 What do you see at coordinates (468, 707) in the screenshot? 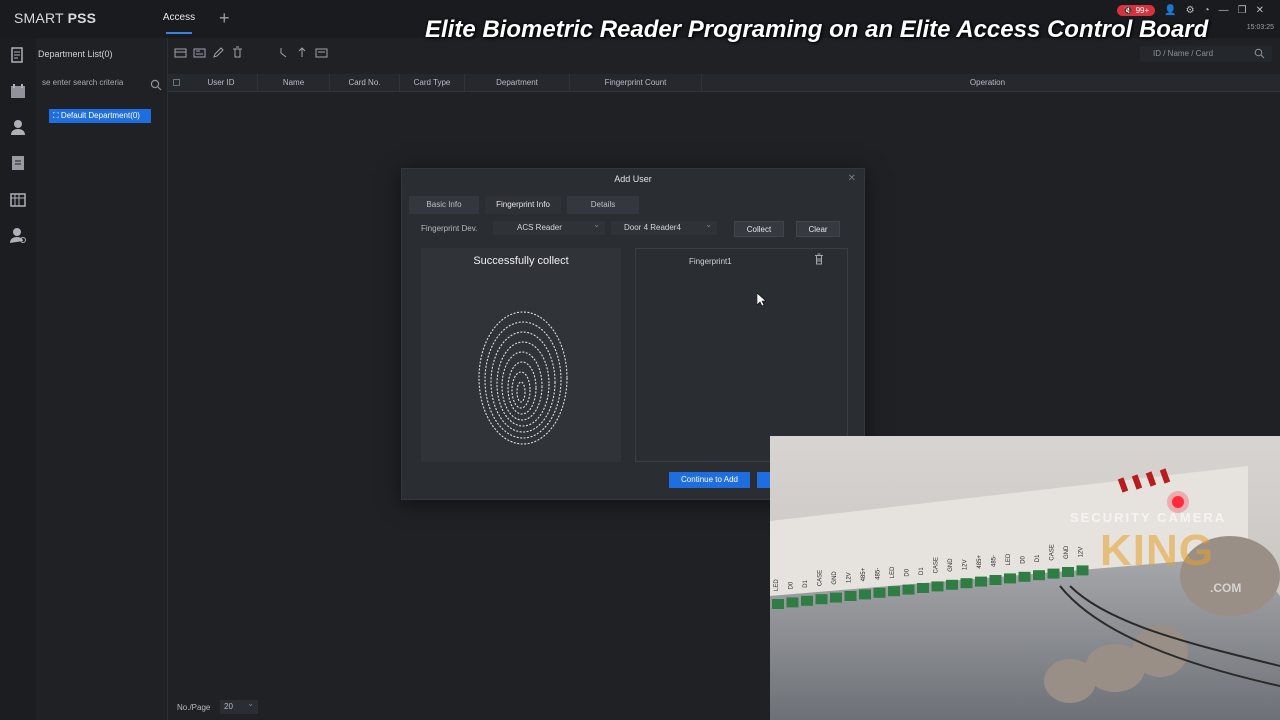
I see `pagination: No./Page 20` at bounding box center [468, 707].